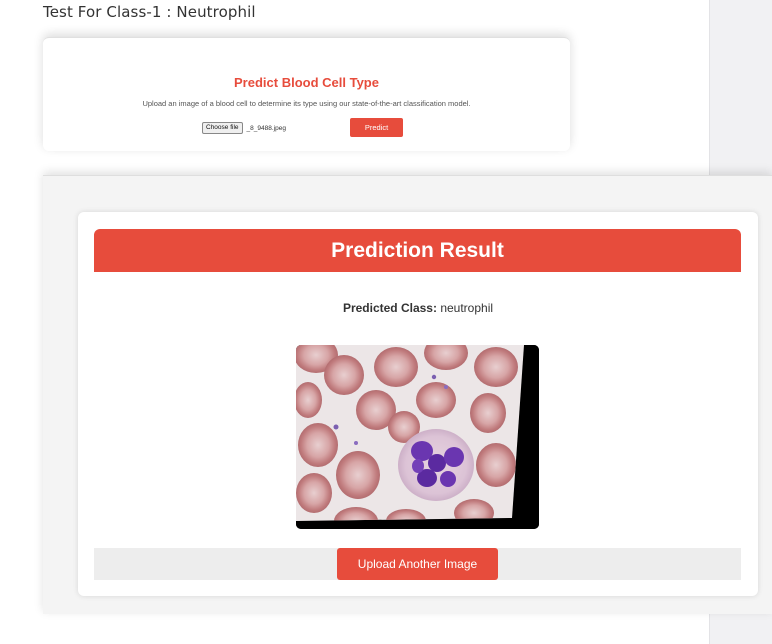 The width and height of the screenshot is (772, 644). I want to click on file-input: Choose file _8_9488.jpeg, so click(244, 128).